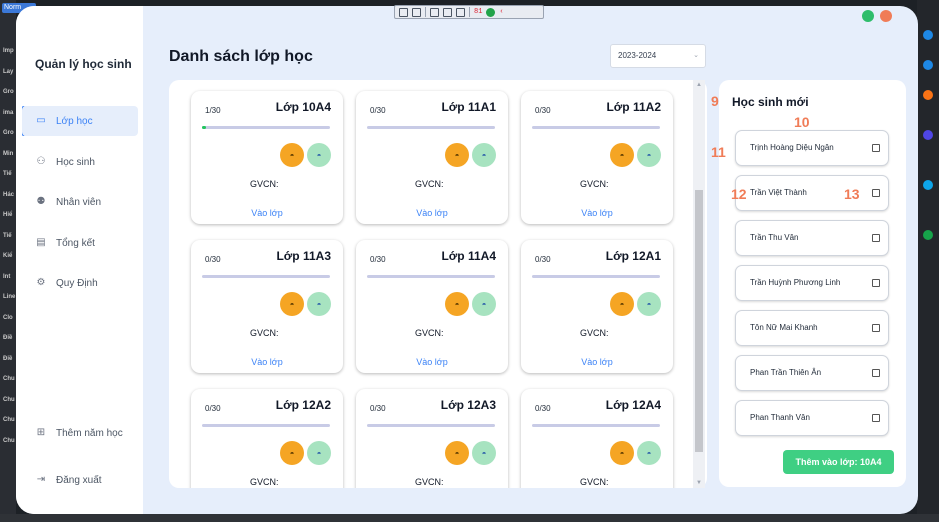  Describe the element at coordinates (928, 65) in the screenshot. I see `blue-icon` at that location.